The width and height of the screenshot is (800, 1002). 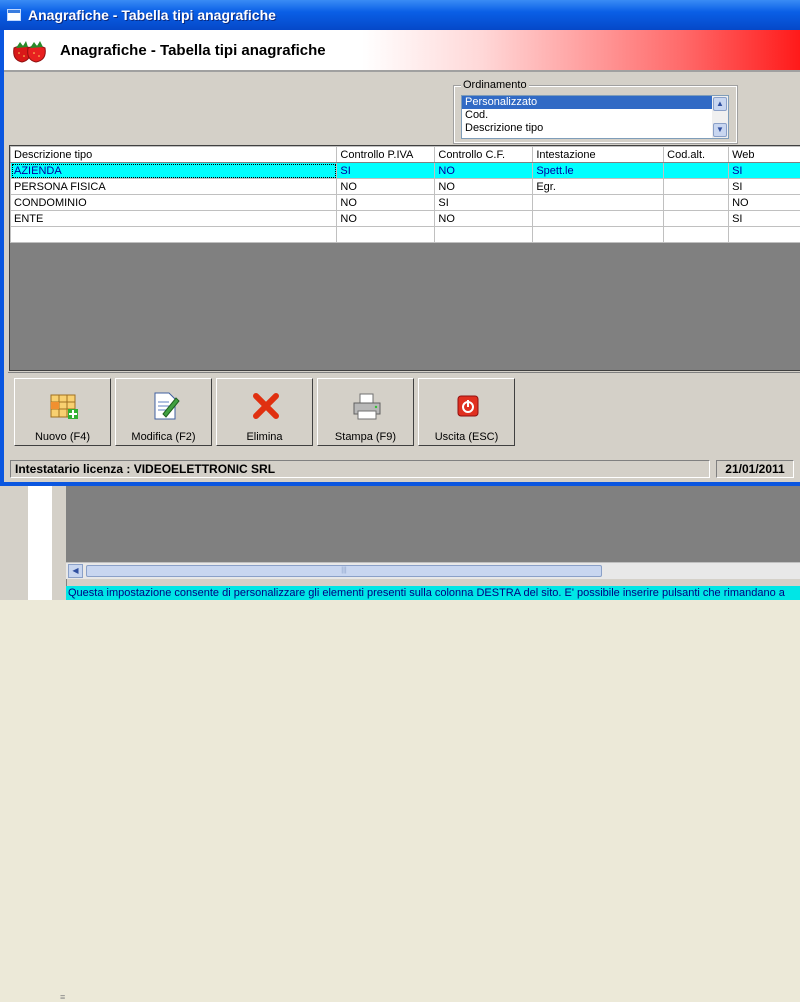 I want to click on table-row: PERSONA FISICA NO NO Egr. SI, so click(x=405, y=187).